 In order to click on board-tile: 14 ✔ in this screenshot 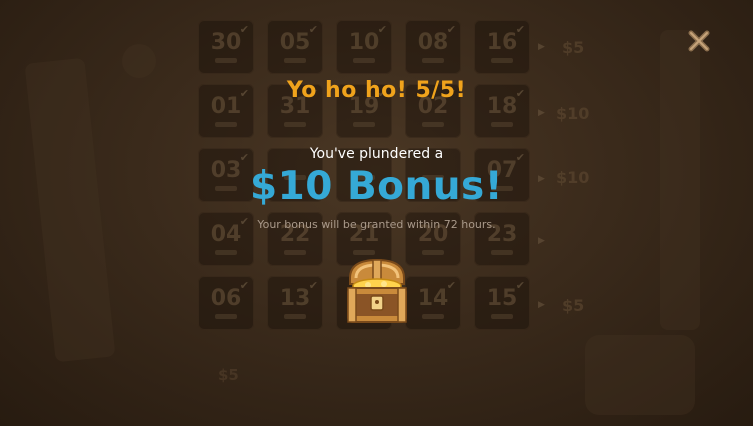, I will do `click(433, 303)`.